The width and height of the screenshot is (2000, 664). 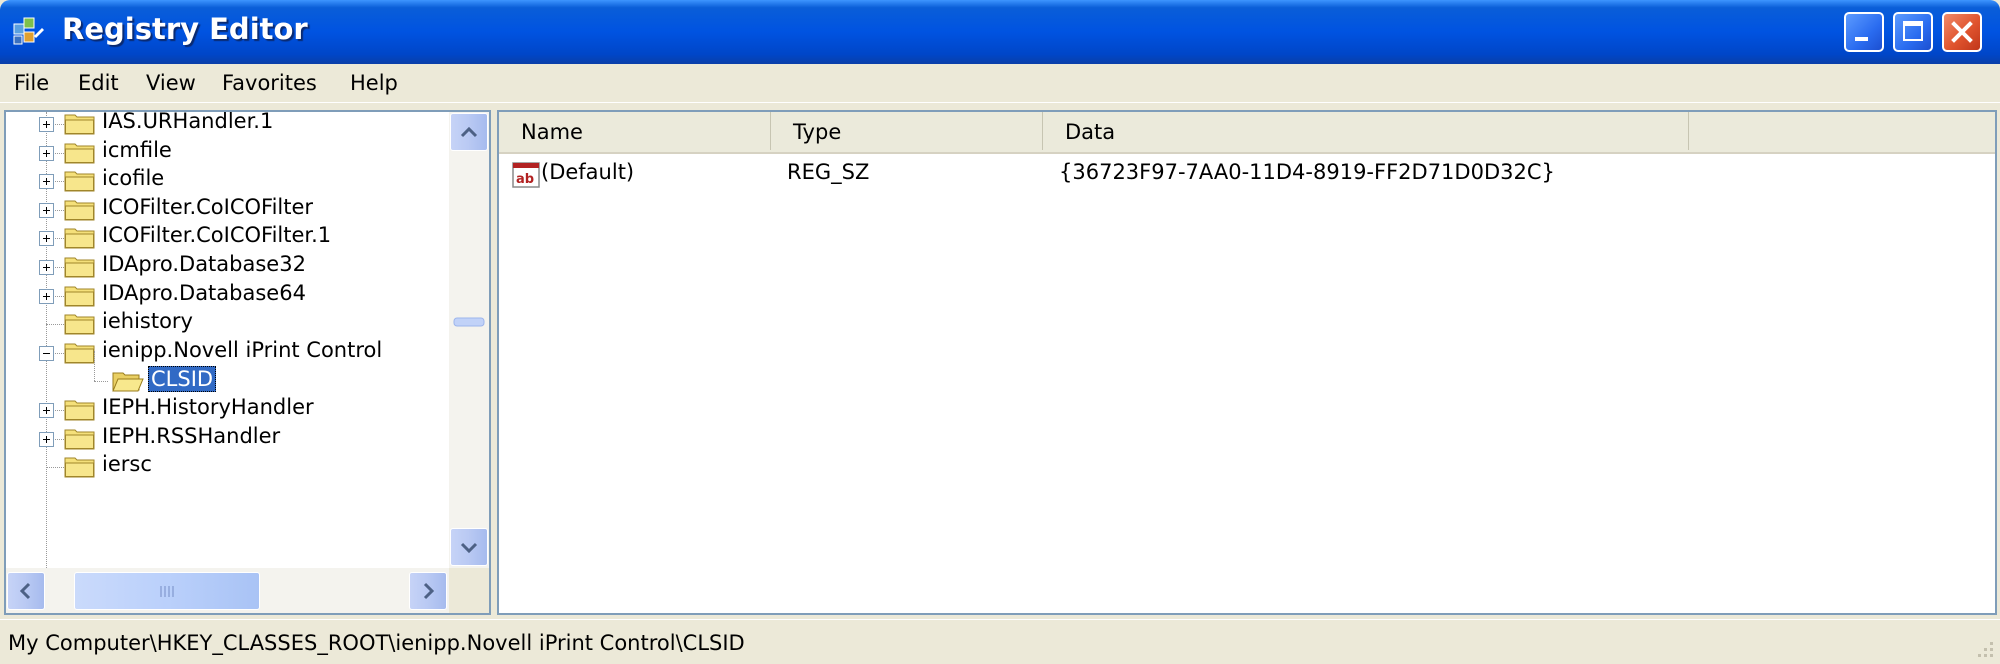 I want to click on tree-item-label: IEPH.RSSHandler, so click(x=191, y=435).